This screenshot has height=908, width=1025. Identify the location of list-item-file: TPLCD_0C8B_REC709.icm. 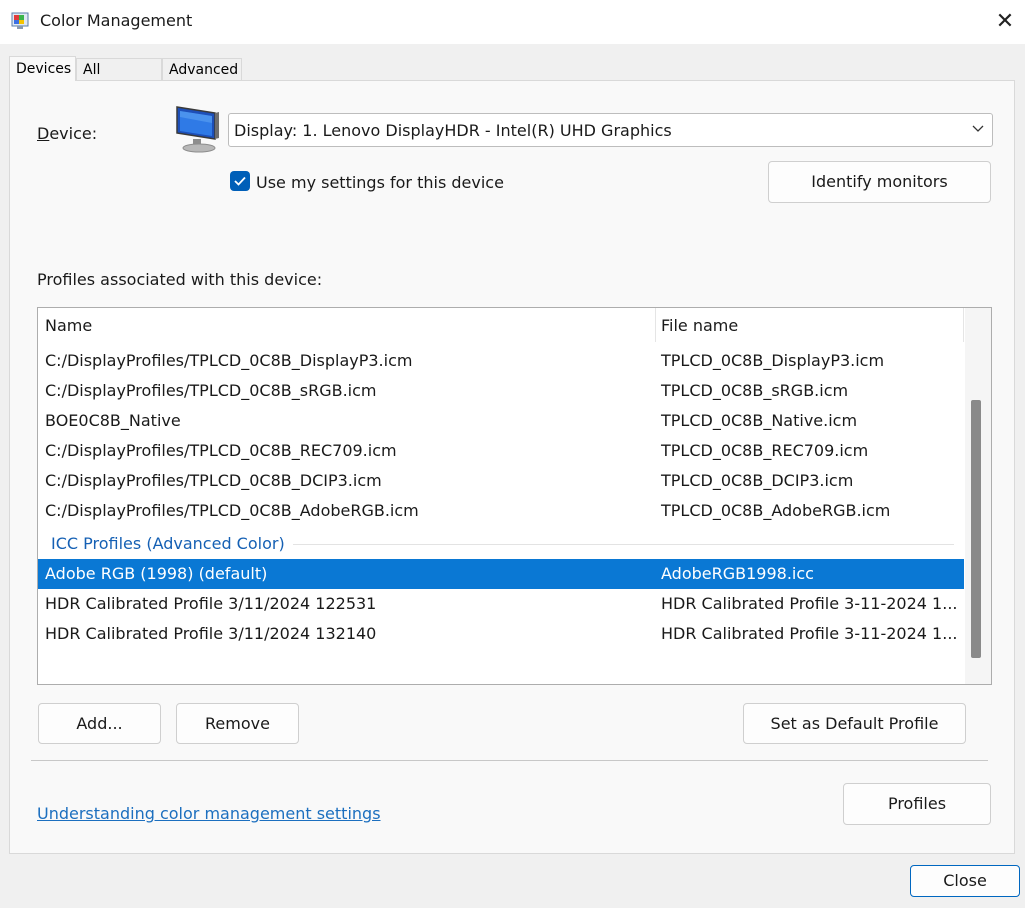
(765, 450).